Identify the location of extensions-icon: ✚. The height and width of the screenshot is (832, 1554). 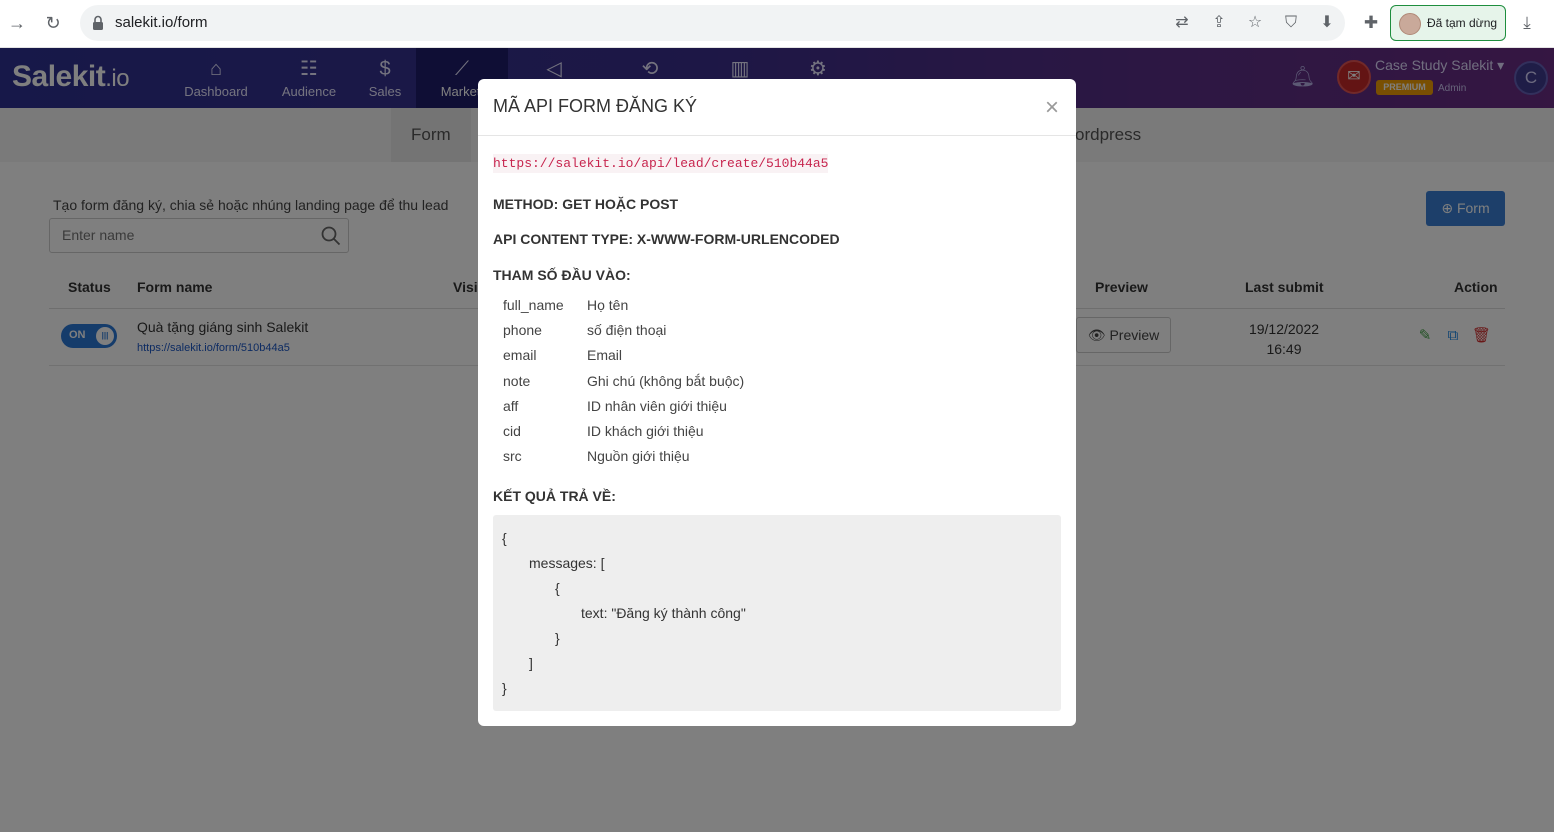
(1371, 23).